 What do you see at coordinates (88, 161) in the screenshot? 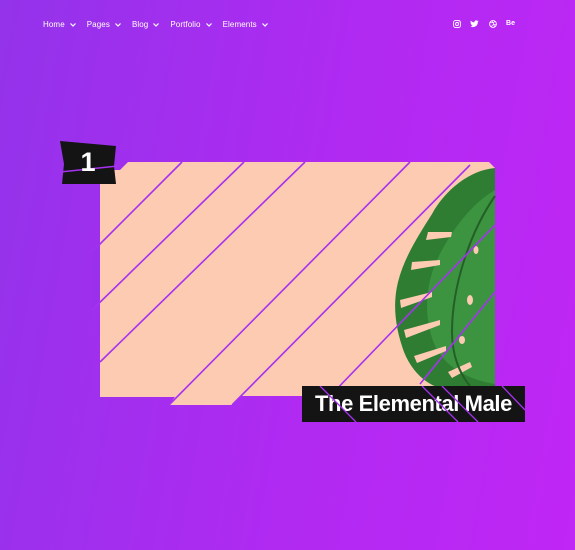
I see `slide-number: 1` at bounding box center [88, 161].